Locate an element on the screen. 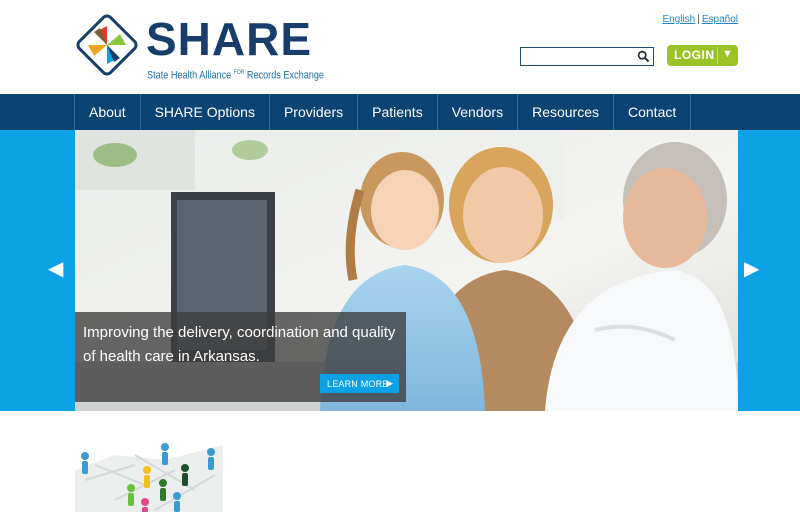  puzzle-people-image is located at coordinates (149, 476).